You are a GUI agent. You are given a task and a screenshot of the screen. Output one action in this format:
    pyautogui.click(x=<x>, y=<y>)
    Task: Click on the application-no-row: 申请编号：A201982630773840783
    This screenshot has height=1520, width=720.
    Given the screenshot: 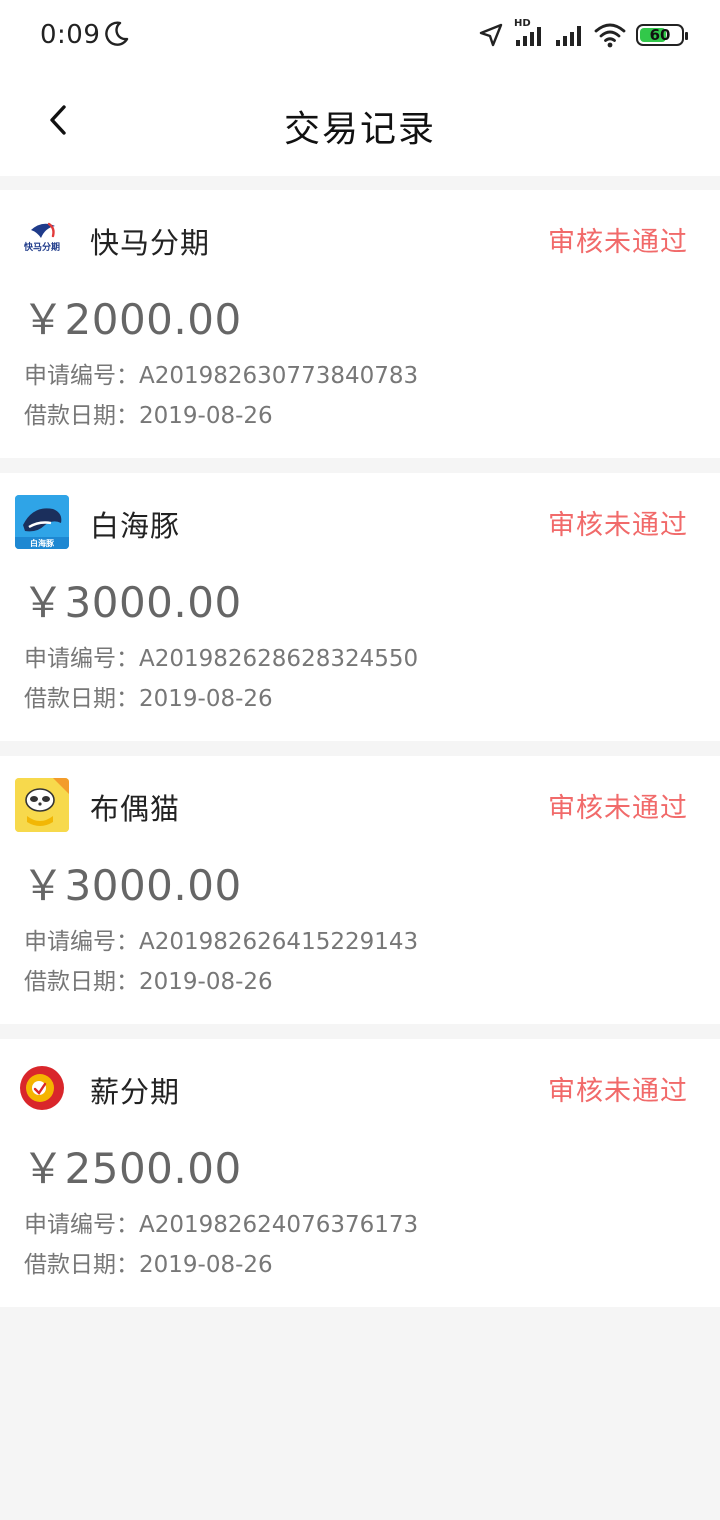 What is the action you would take?
    pyautogui.click(x=221, y=373)
    